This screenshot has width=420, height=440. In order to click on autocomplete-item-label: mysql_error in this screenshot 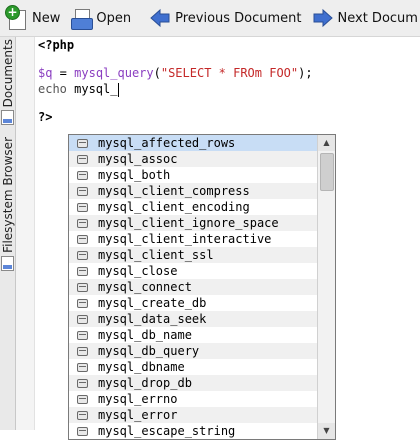, I will do `click(138, 415)`.